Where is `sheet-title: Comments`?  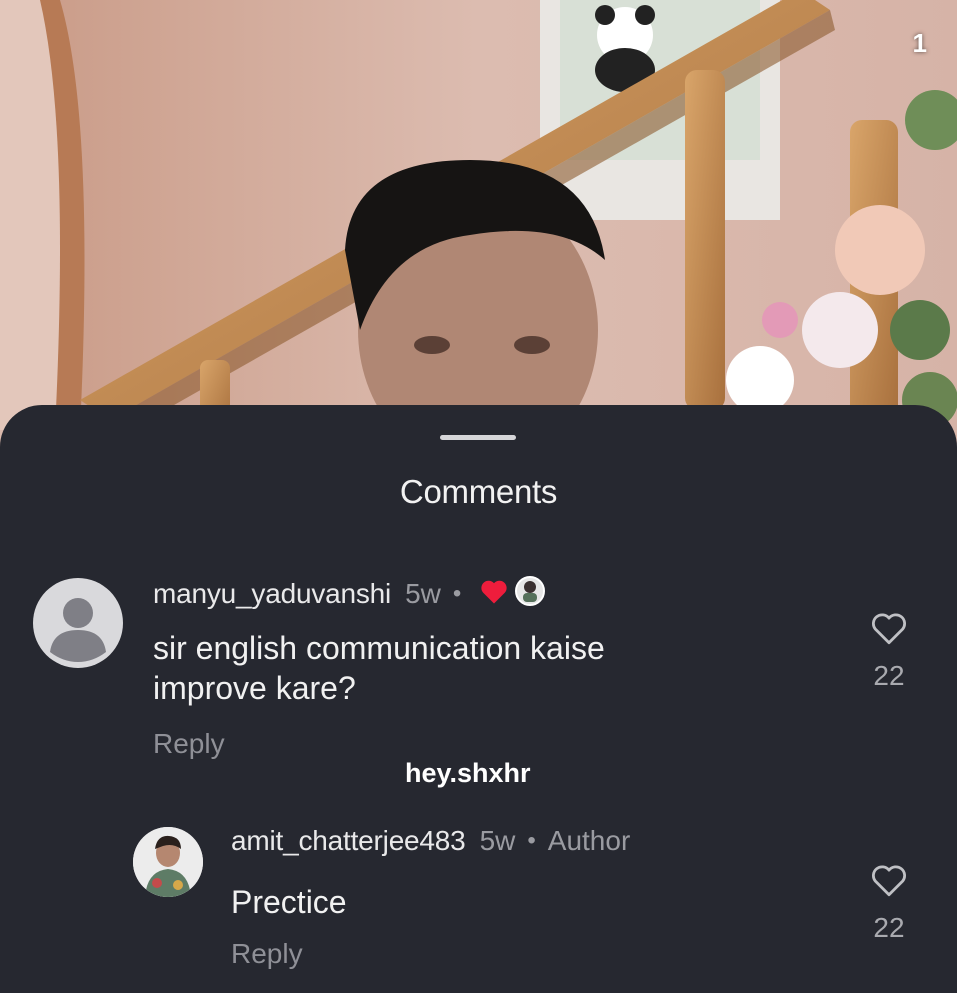 sheet-title: Comments is located at coordinates (478, 491).